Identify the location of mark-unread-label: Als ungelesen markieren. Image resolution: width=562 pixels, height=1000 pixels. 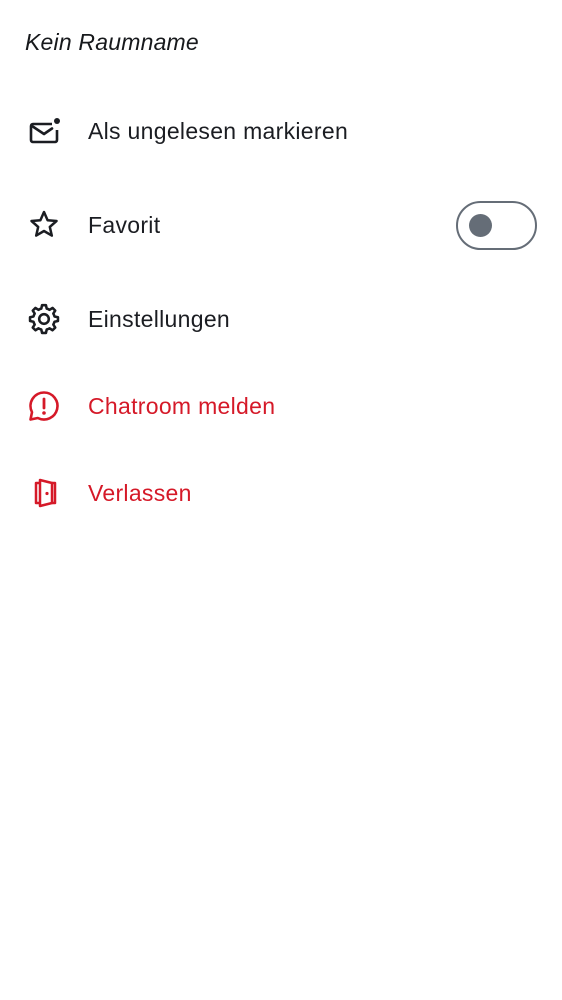
(218, 130).